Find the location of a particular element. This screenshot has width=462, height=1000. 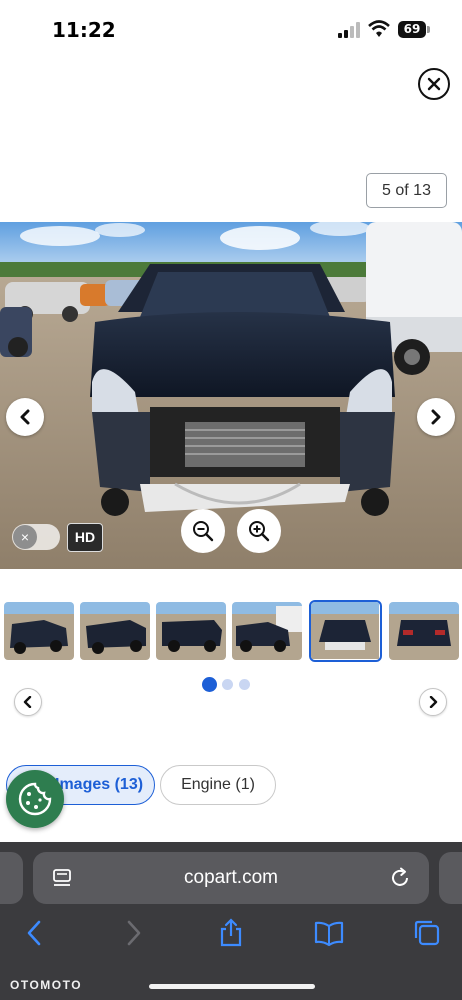

cookie-icon is located at coordinates (35, 799).